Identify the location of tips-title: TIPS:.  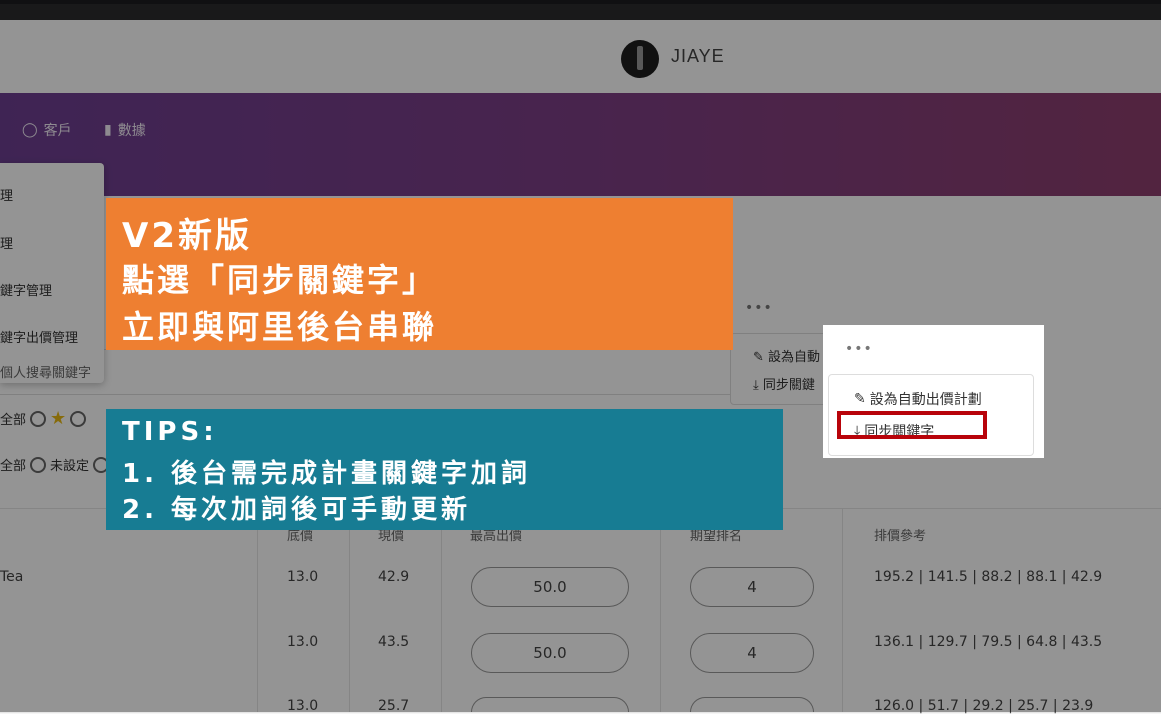
(170, 432).